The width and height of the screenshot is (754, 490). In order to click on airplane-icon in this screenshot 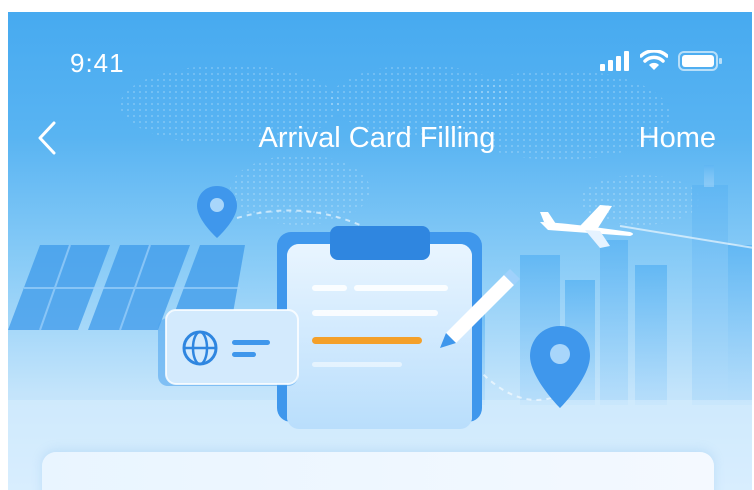, I will do `click(647, 227)`.